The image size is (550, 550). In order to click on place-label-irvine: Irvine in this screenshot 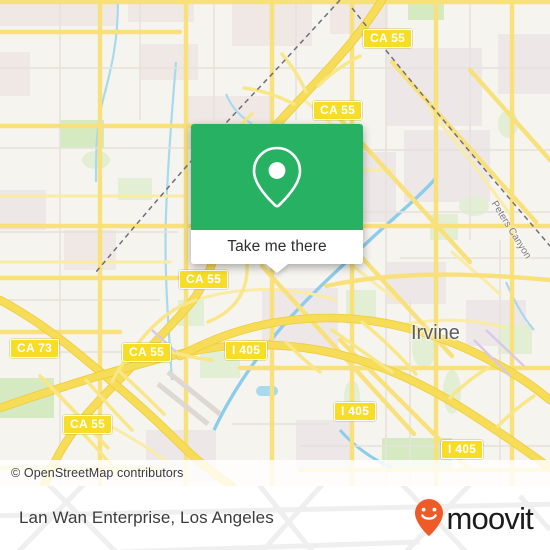, I will do `click(435, 333)`.